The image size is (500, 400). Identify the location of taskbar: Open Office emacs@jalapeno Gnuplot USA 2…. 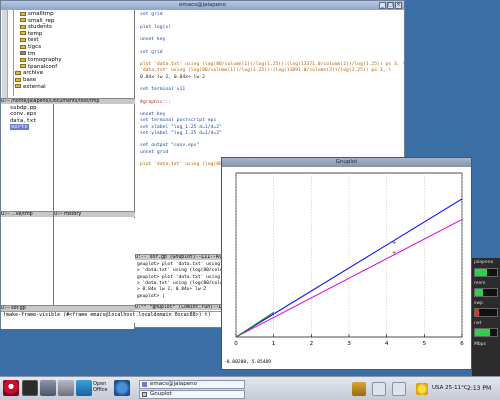
(250, 388).